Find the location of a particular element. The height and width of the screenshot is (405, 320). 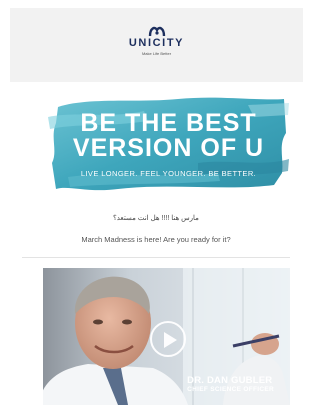

play-button is located at coordinates (168, 339).